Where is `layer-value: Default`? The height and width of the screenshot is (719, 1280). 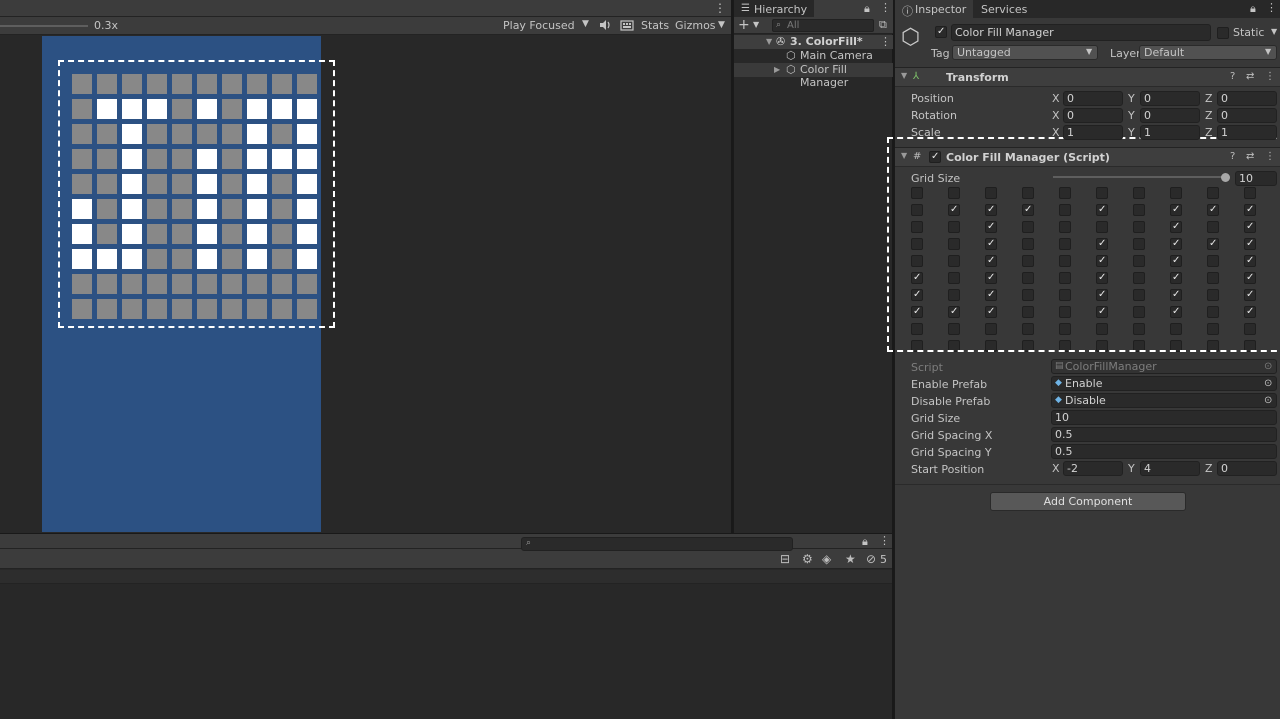 layer-value: Default is located at coordinates (1164, 52).